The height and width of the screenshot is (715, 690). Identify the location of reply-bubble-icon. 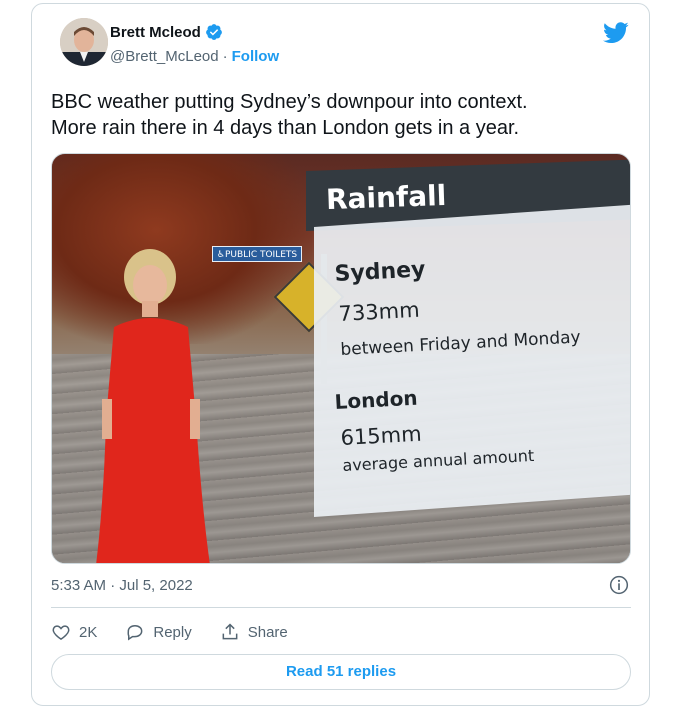
(135, 632).